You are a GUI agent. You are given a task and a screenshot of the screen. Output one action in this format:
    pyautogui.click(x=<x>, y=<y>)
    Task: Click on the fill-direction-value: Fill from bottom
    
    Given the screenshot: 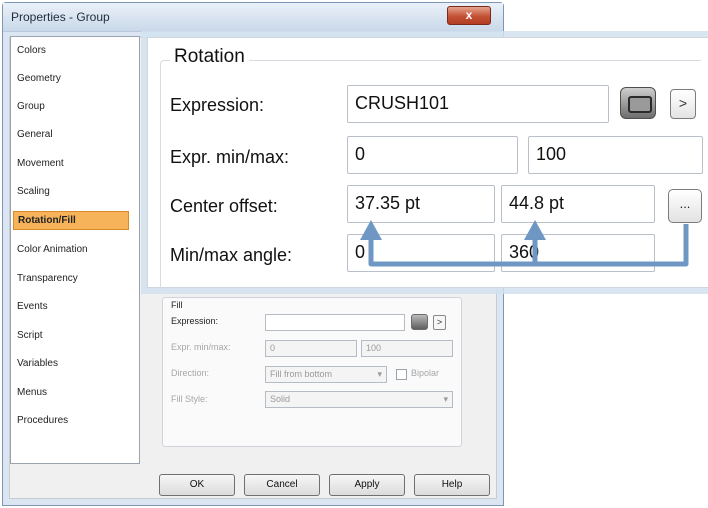 What is the action you would take?
    pyautogui.click(x=301, y=374)
    